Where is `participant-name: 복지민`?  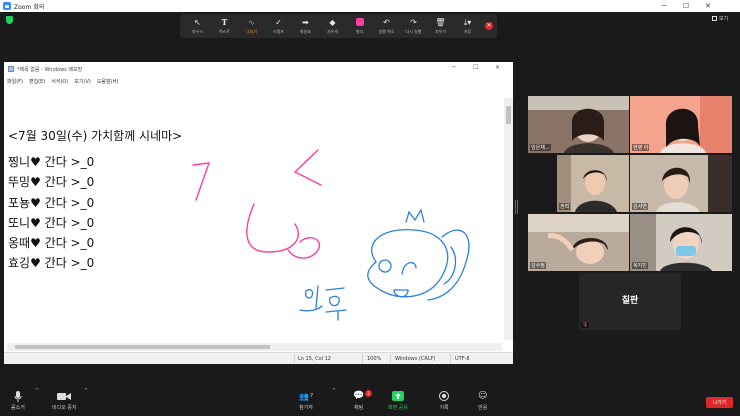
participant-name: 복지민 is located at coordinates (640, 265).